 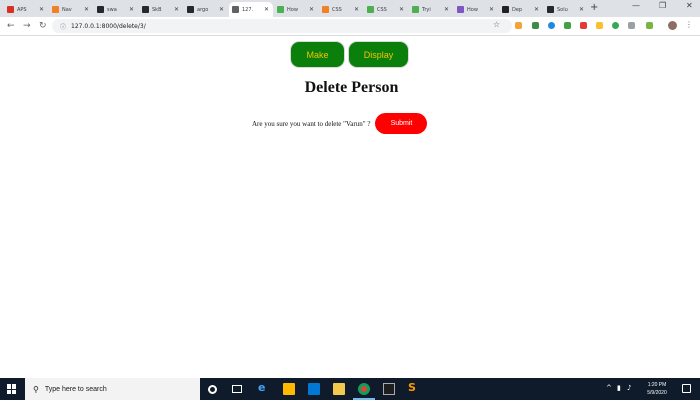 I want to click on tab-title: Solu, so click(x=562, y=9).